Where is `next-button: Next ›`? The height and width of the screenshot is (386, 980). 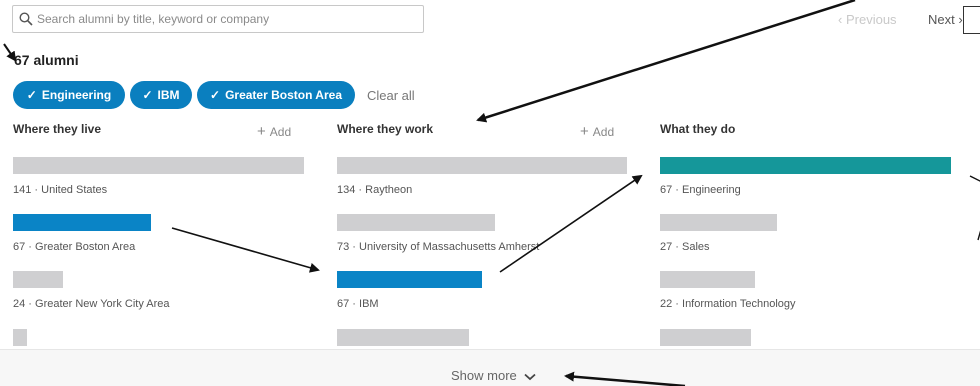 next-button: Next › is located at coordinates (945, 19).